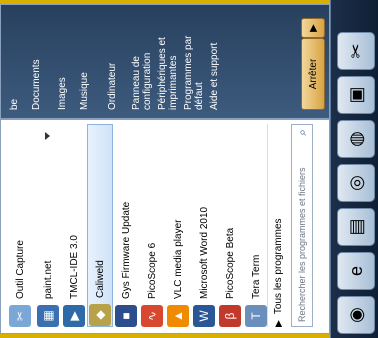  What do you see at coordinates (100, 279) in the screenshot?
I see `program-label: Caliweld` at bounding box center [100, 279].